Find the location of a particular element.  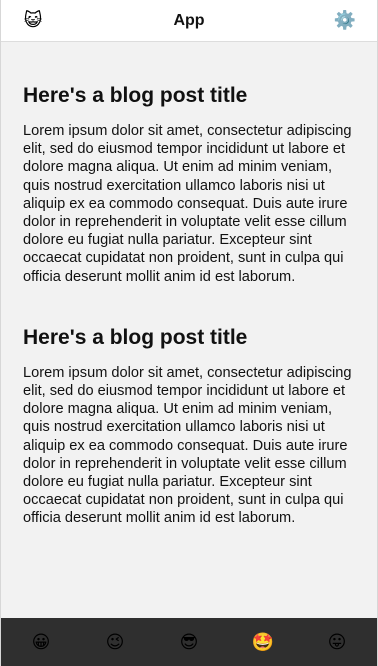

header-bar: 😺 App ⚙️ is located at coordinates (189, 21).